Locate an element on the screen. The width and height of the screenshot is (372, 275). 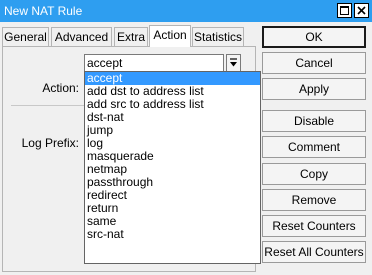
maximize-icon is located at coordinates (344, 10).